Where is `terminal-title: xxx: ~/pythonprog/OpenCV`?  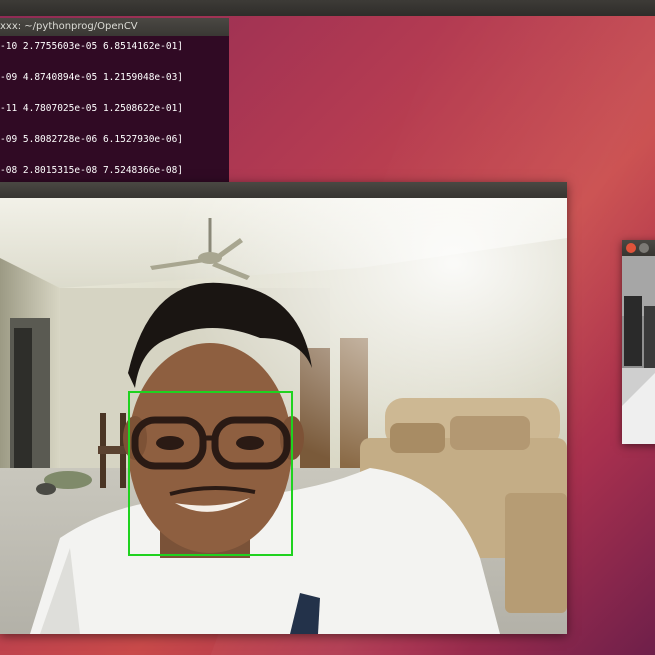
terminal-title: xxx: ~/pythonprog/OpenCV is located at coordinates (69, 26).